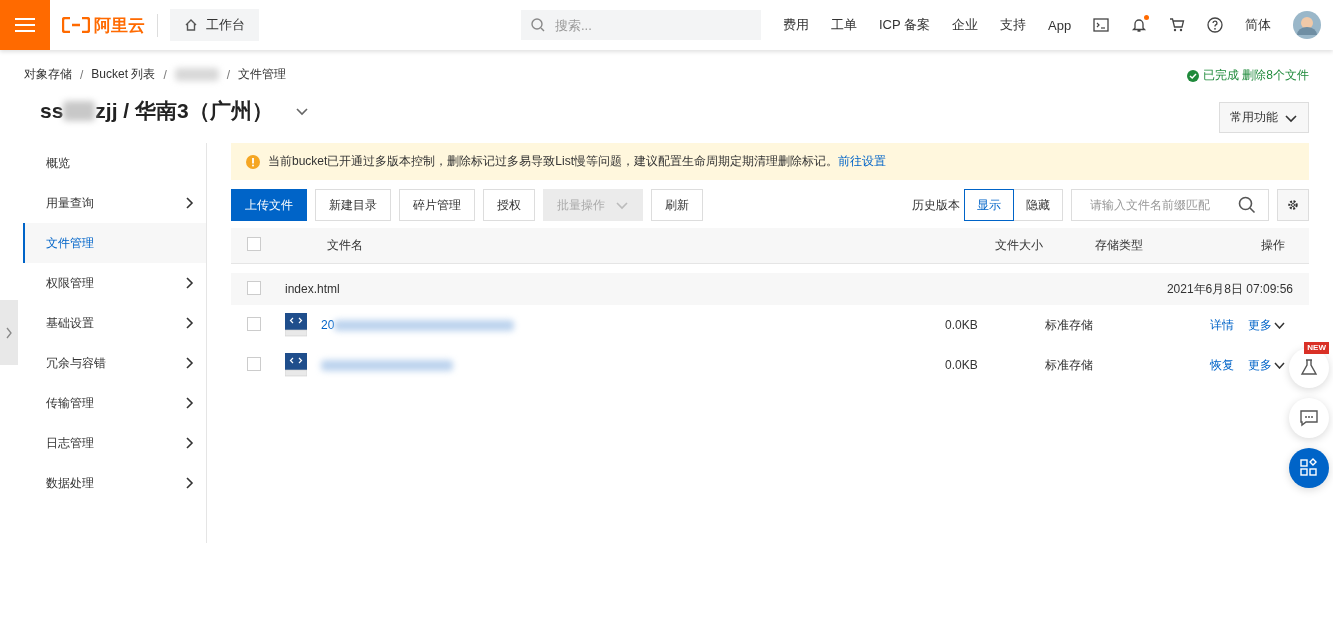 The width and height of the screenshot is (1333, 617). What do you see at coordinates (577, 161) in the screenshot?
I see `warning-text: 当前bucket已开通过多版本控制，删除标记过多易导致List慢等问题，建议配置生命周期定期清理删除标记。前往设置` at bounding box center [577, 161].